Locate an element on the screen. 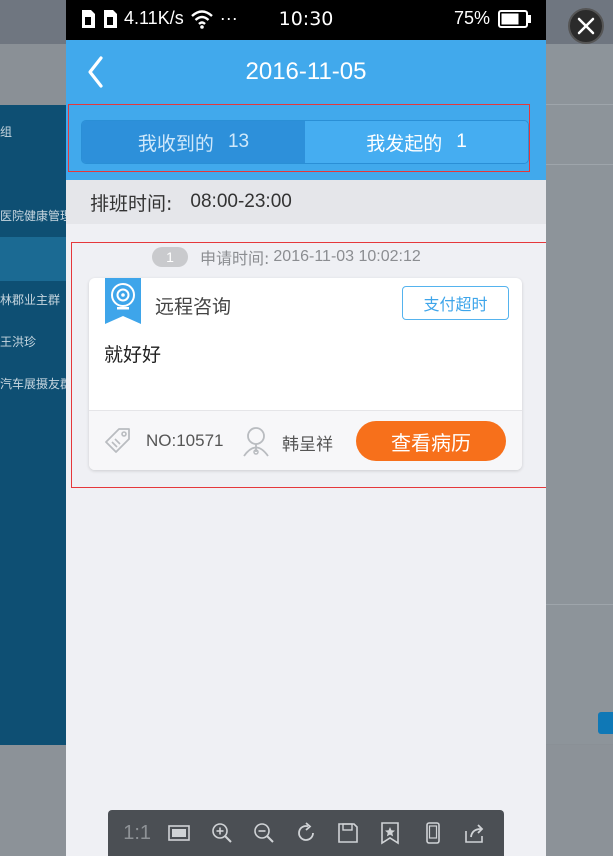 This screenshot has height=856, width=613. background-sidebar: 组 医院健康管理 林郡业主群 王洪珍 汽车展摄友群 is located at coordinates (33, 425).